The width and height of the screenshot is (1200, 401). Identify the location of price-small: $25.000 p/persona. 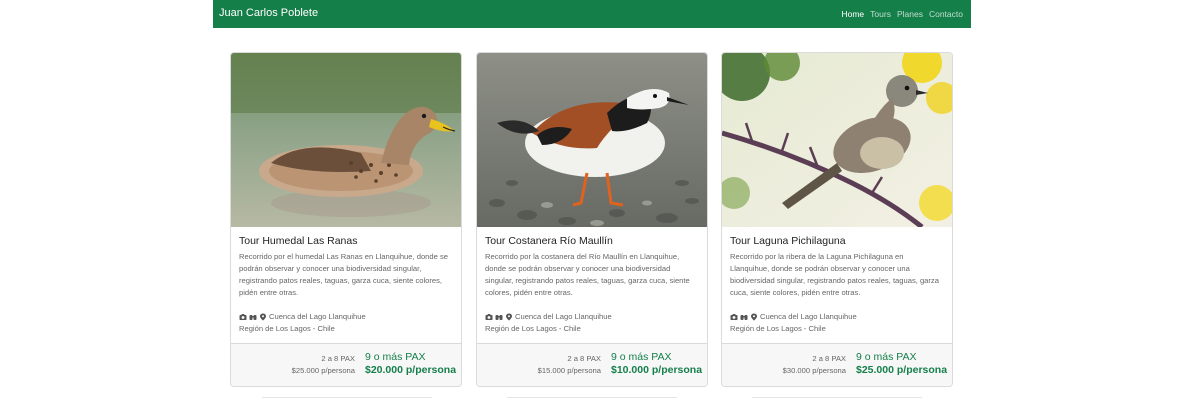
(323, 370).